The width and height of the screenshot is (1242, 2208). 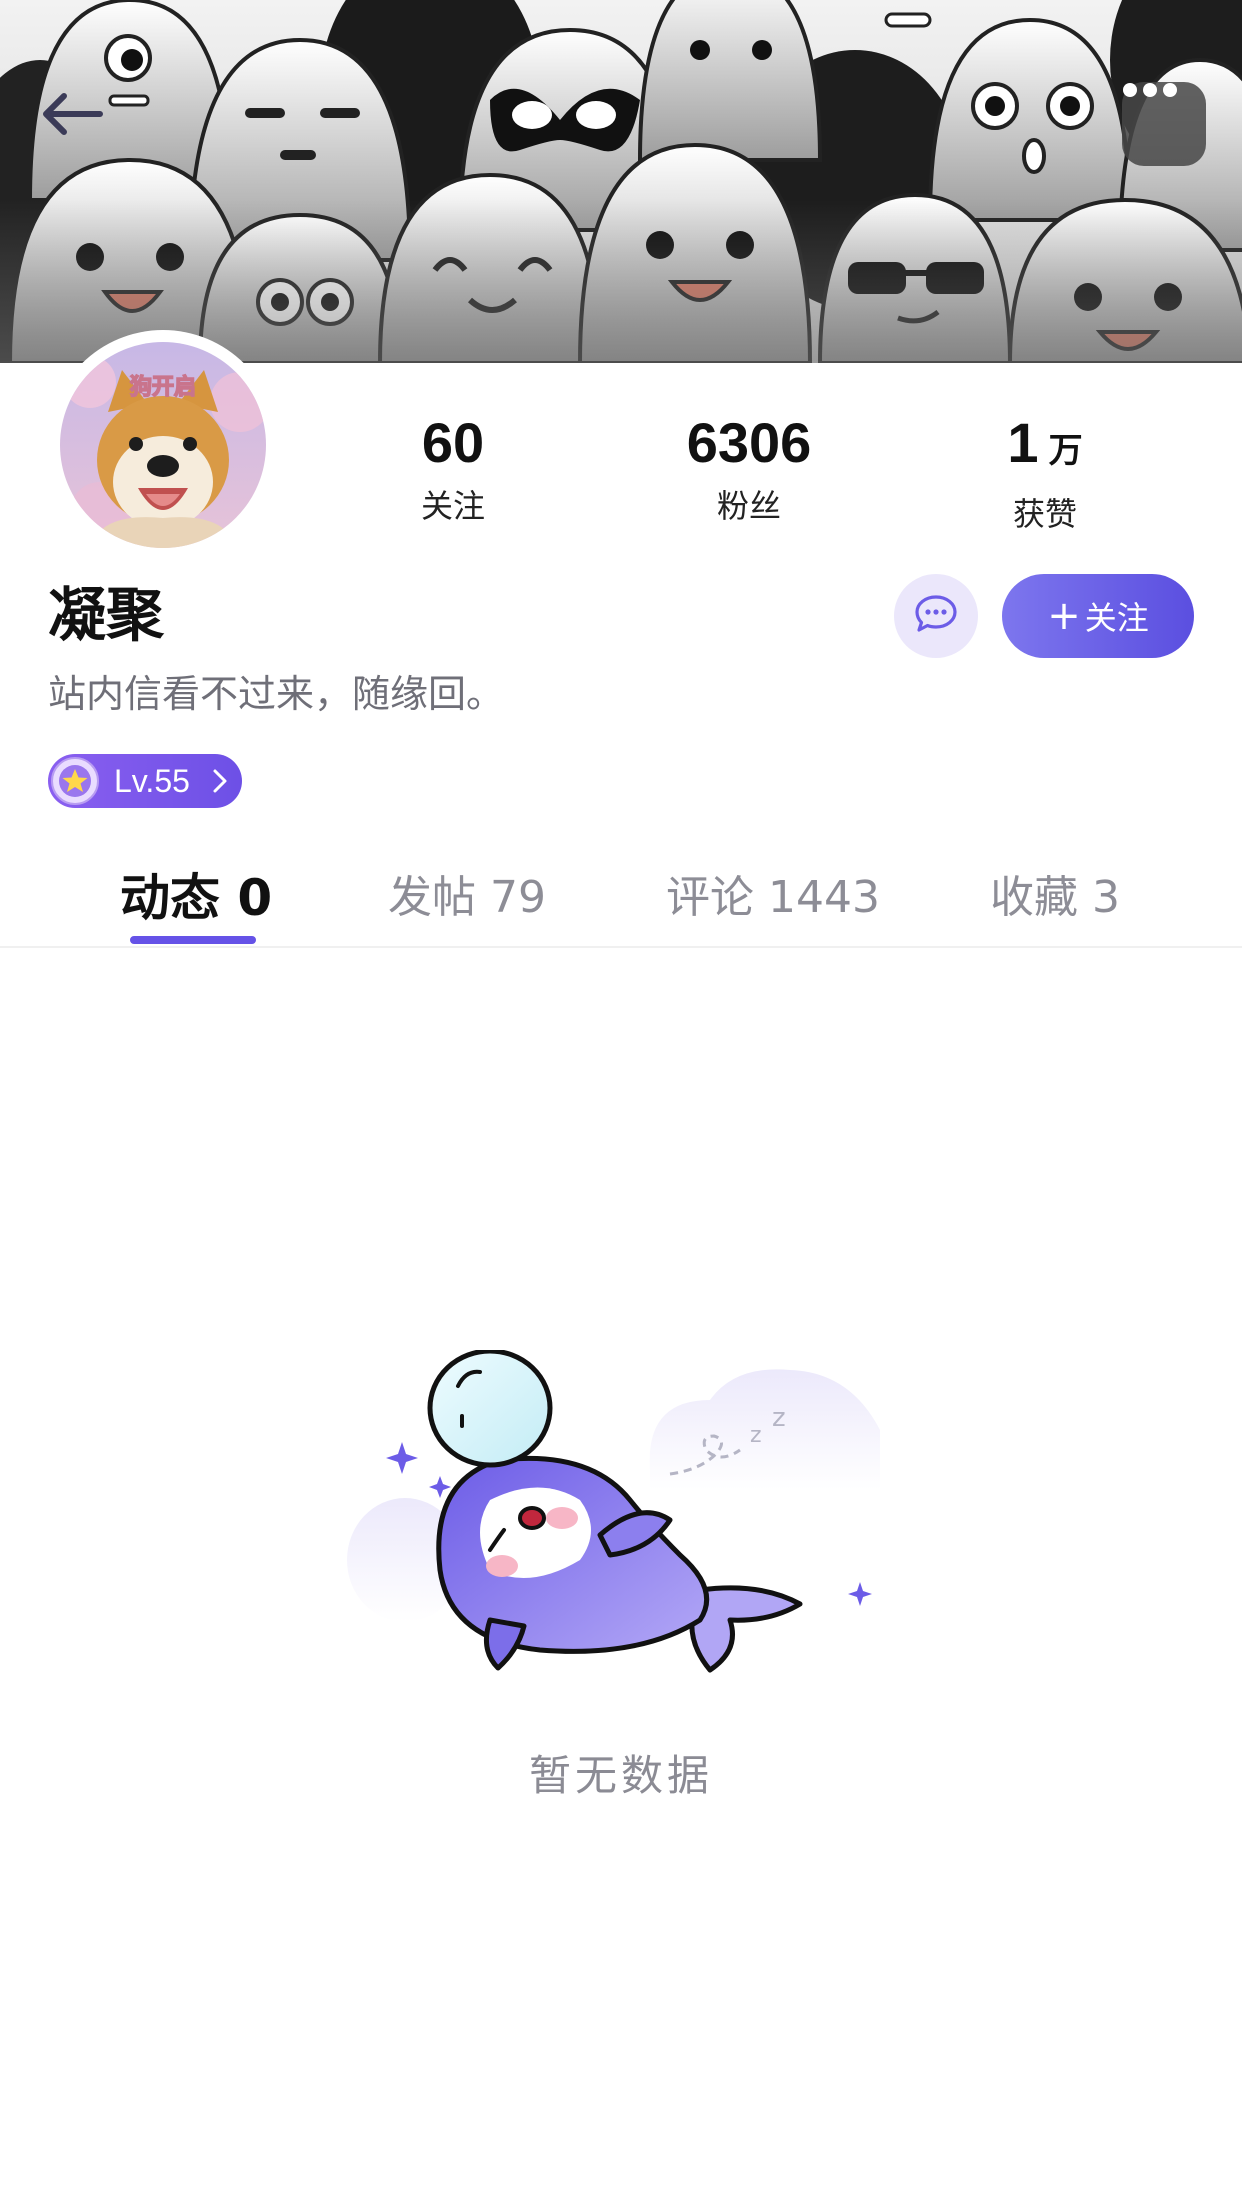 What do you see at coordinates (1164, 124) in the screenshot?
I see `more-button` at bounding box center [1164, 124].